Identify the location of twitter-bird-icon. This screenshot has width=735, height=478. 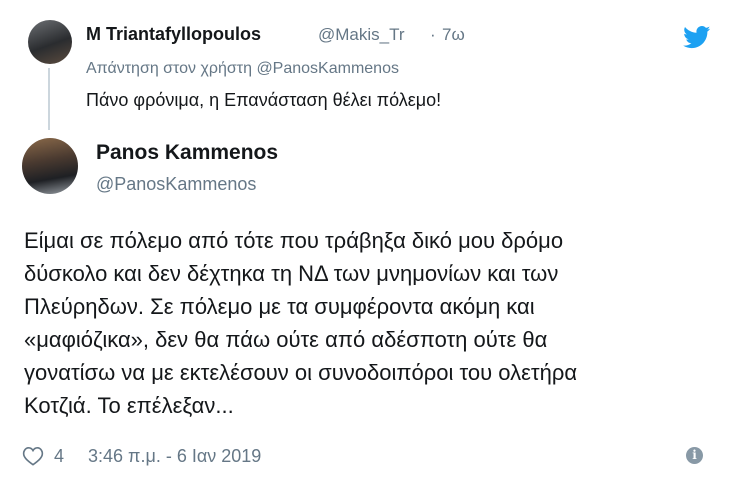
(697, 37).